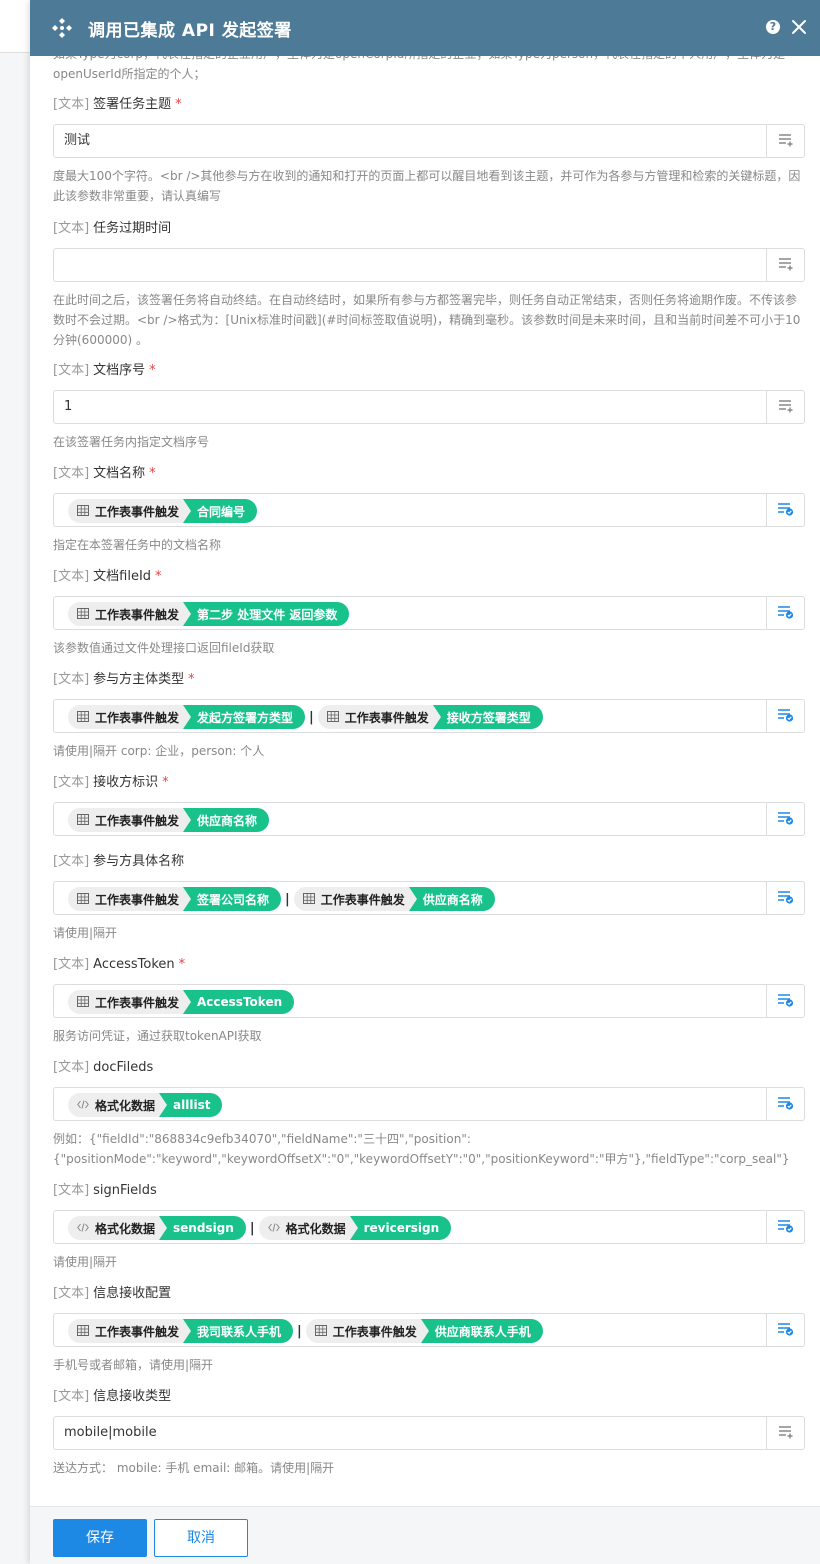 This screenshot has width=820, height=1564. I want to click on field-label-text: 参与方具体名称, so click(139, 861).